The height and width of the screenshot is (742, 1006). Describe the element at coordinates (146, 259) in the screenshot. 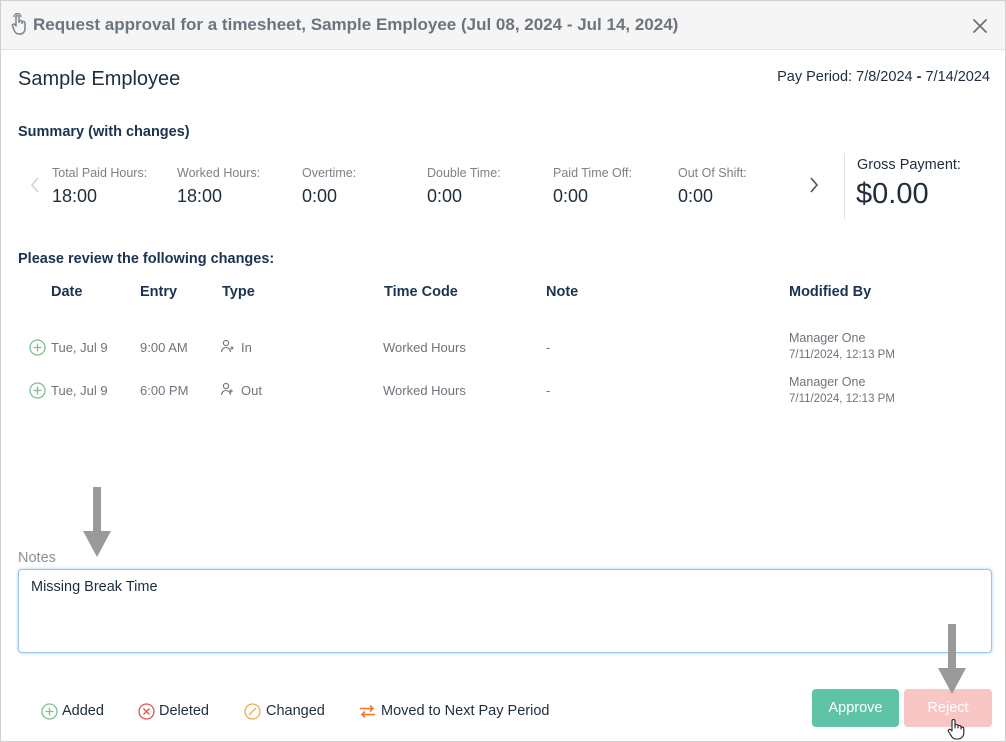

I see `changes-title: Please review the following changes:` at that location.